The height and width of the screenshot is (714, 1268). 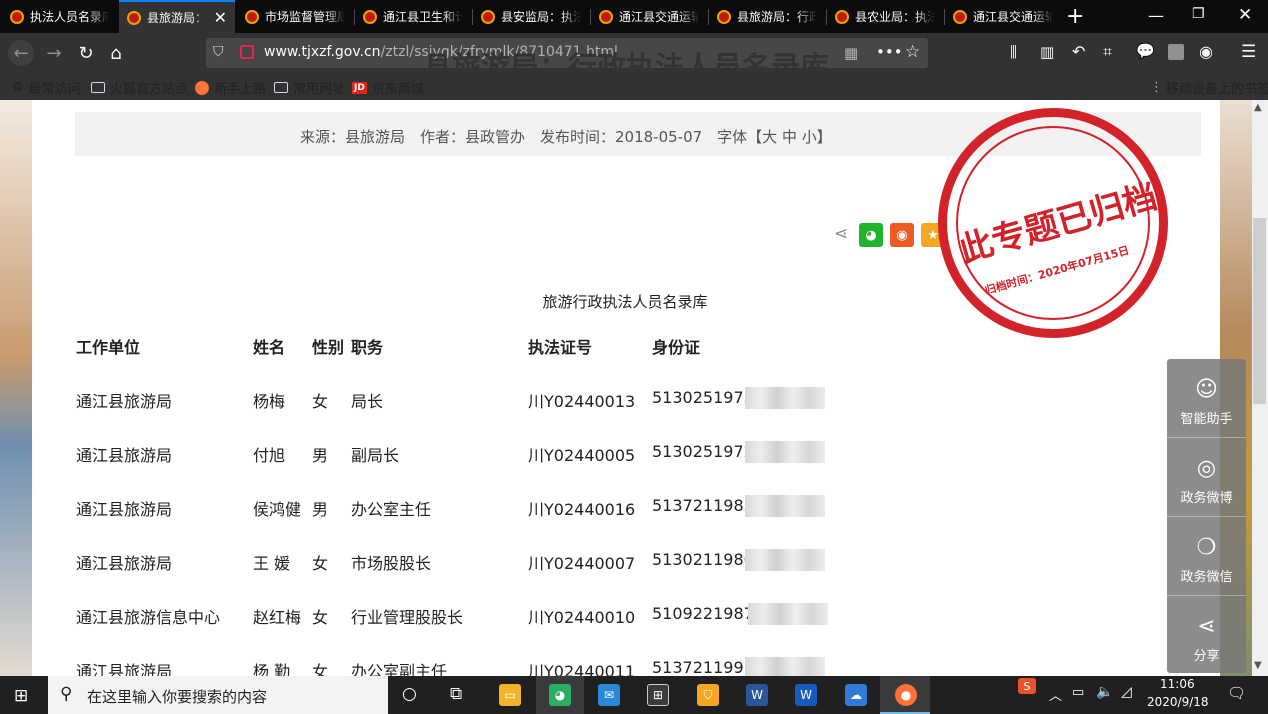 I want to click on background-photo-left, so click(x=16, y=388).